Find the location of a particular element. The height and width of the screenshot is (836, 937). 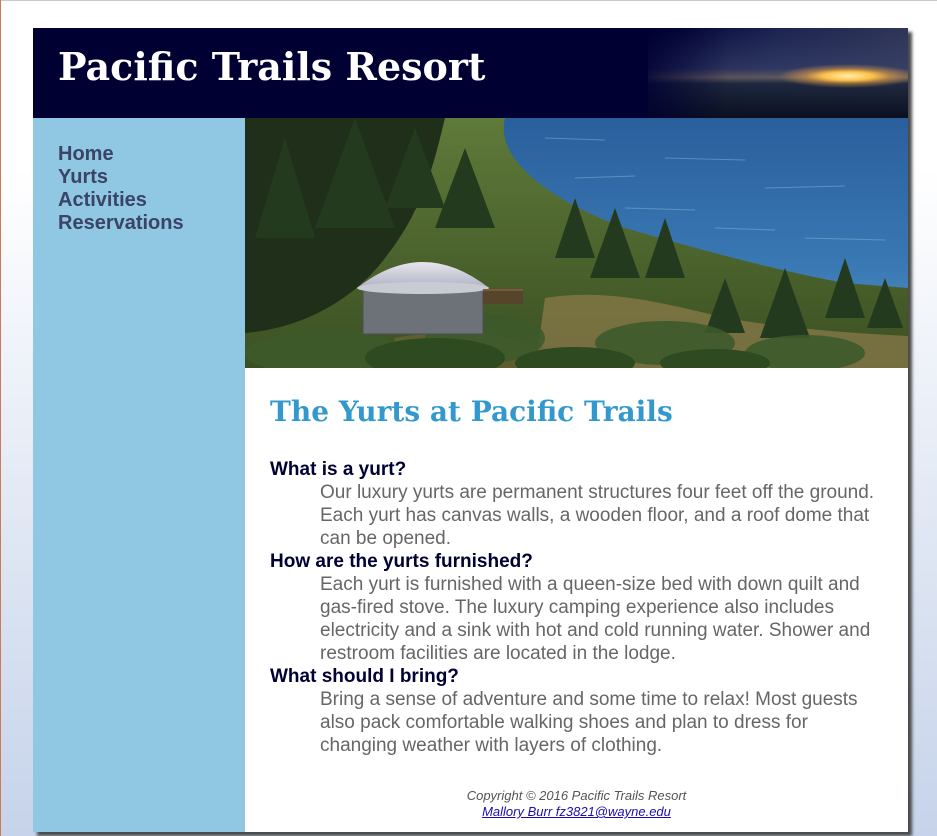

faq-question: How are the yurts furnished? is located at coordinates (401, 561).